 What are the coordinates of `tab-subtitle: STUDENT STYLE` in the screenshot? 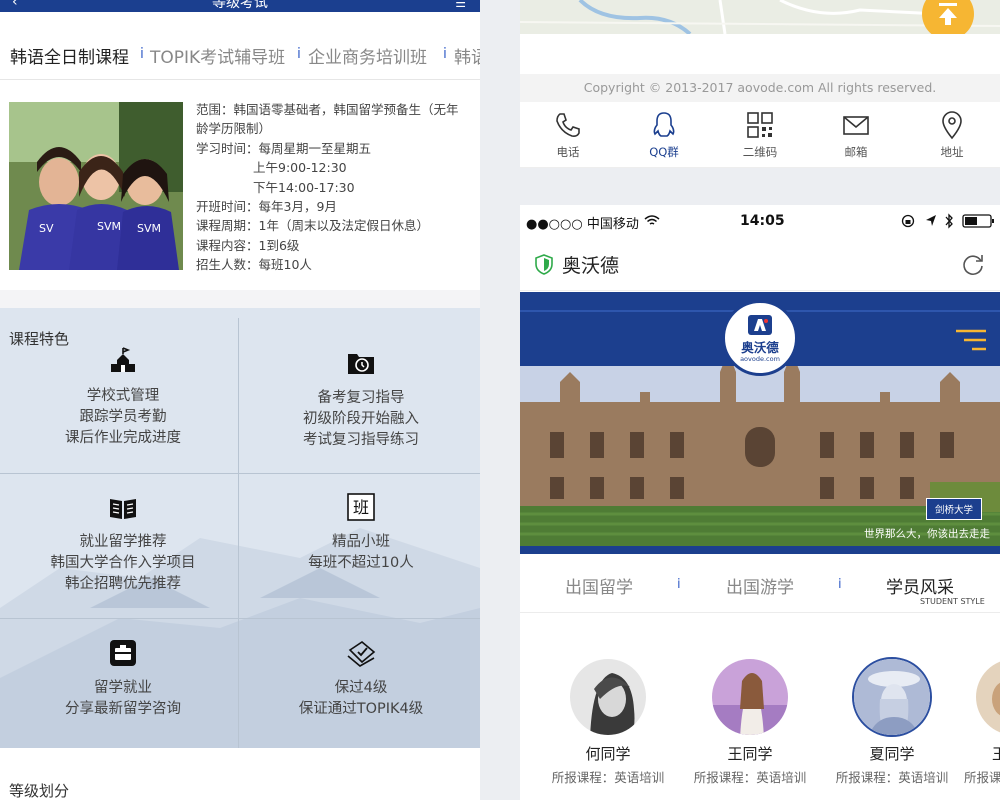 It's located at (952, 601).